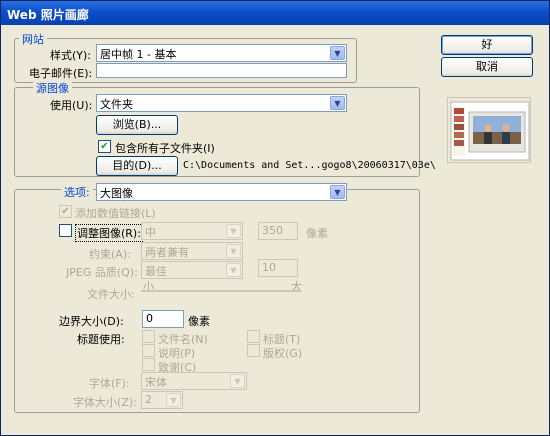  Describe the element at coordinates (71, 55) in the screenshot. I see `style-label: 样式(Y):` at that location.